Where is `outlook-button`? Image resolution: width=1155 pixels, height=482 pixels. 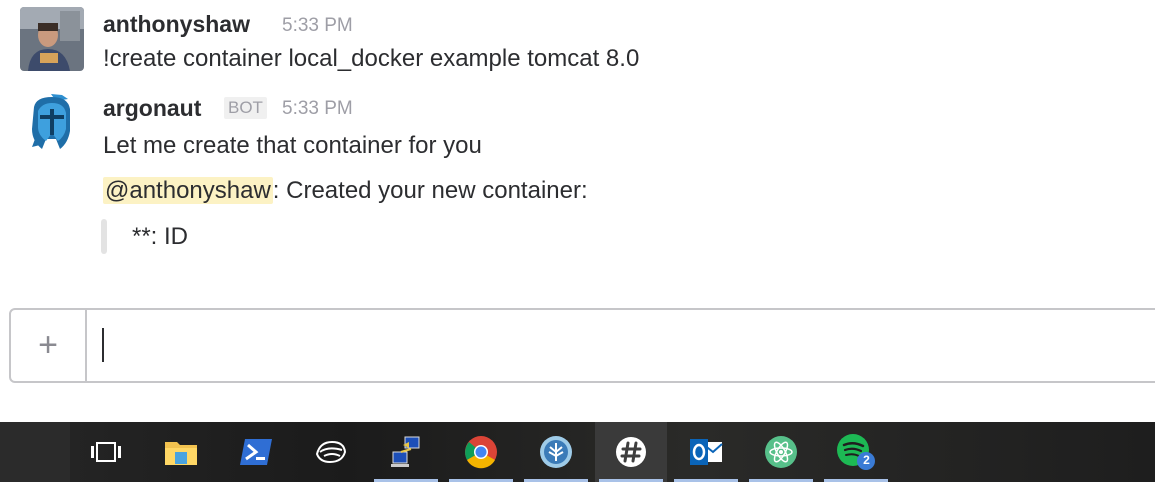 outlook-button is located at coordinates (706, 452).